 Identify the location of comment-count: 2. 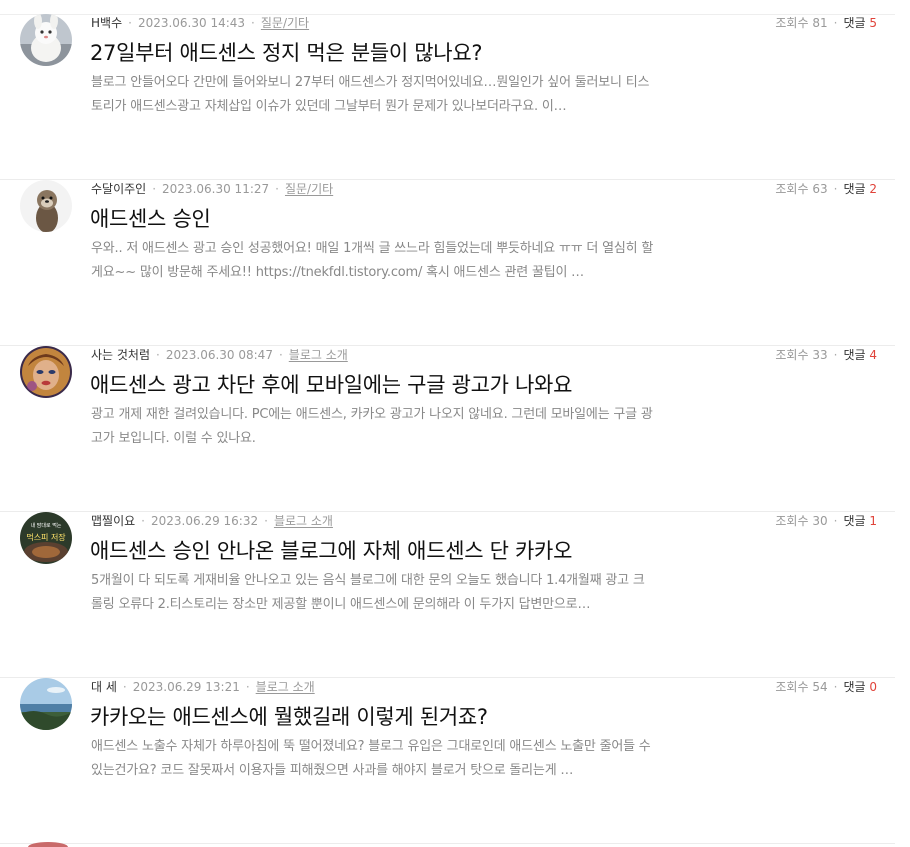
(873, 189).